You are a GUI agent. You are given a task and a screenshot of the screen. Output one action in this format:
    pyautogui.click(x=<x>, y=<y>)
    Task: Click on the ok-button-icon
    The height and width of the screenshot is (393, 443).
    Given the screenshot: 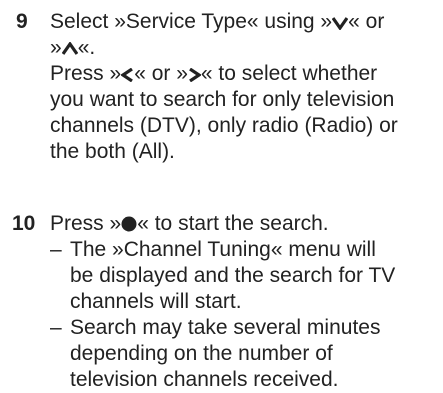 What is the action you would take?
    pyautogui.click(x=129, y=224)
    